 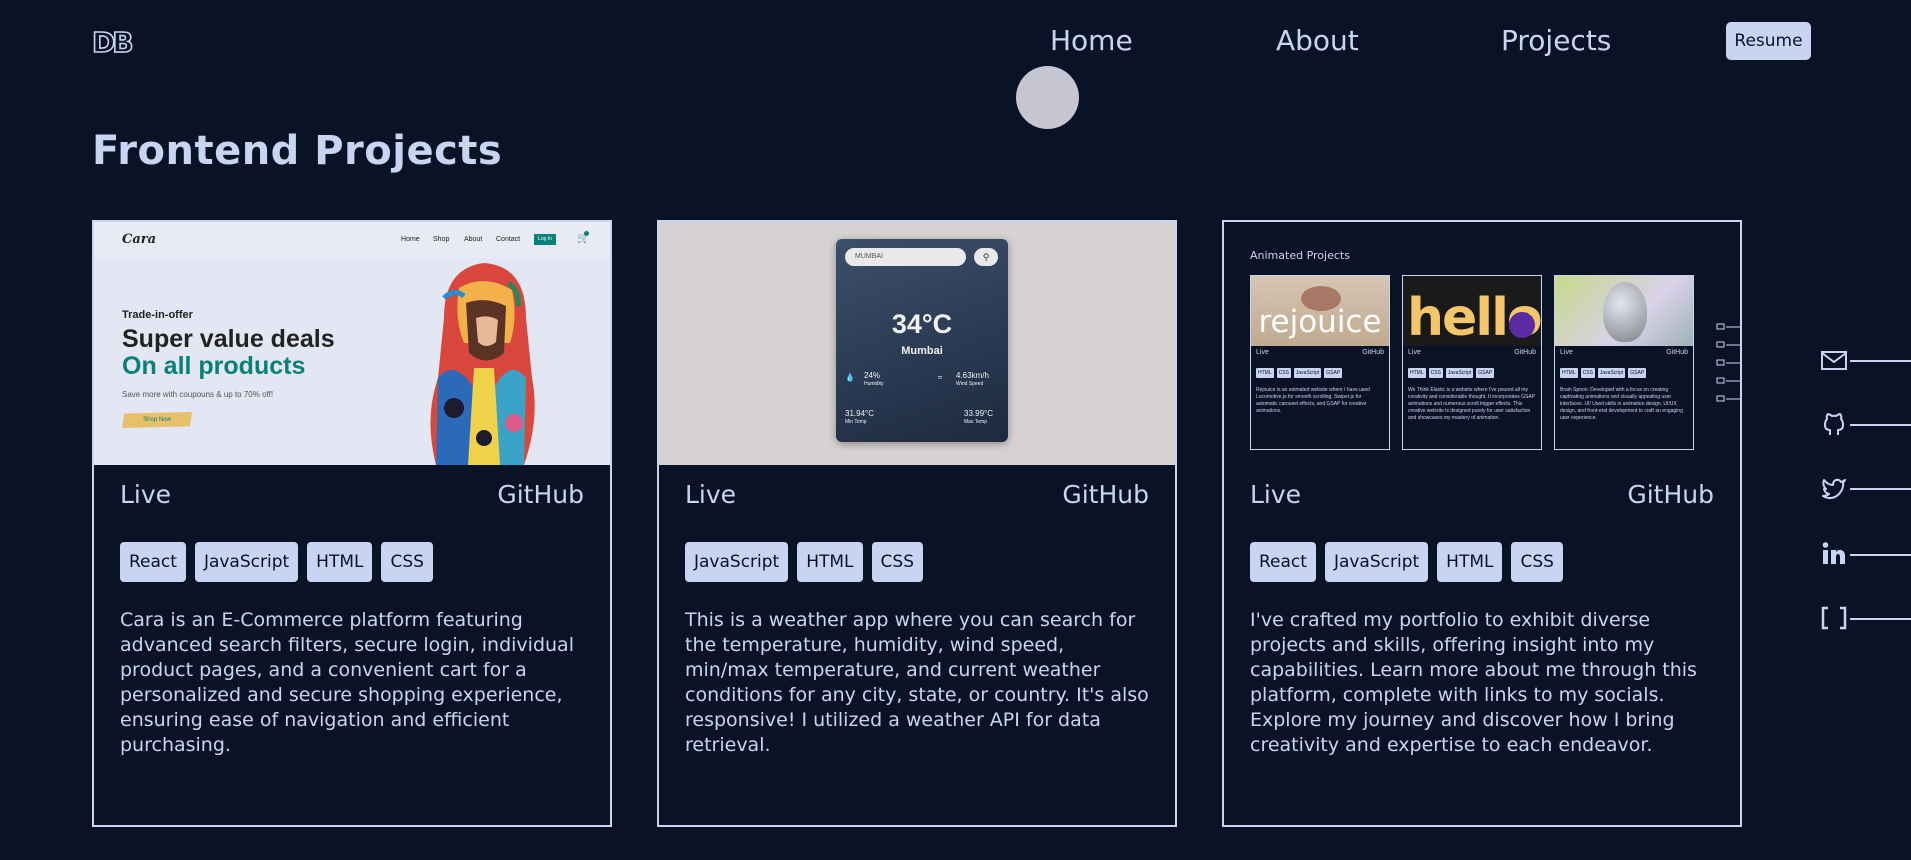 I want to click on preview-brand: Cara, so click(x=139, y=239).